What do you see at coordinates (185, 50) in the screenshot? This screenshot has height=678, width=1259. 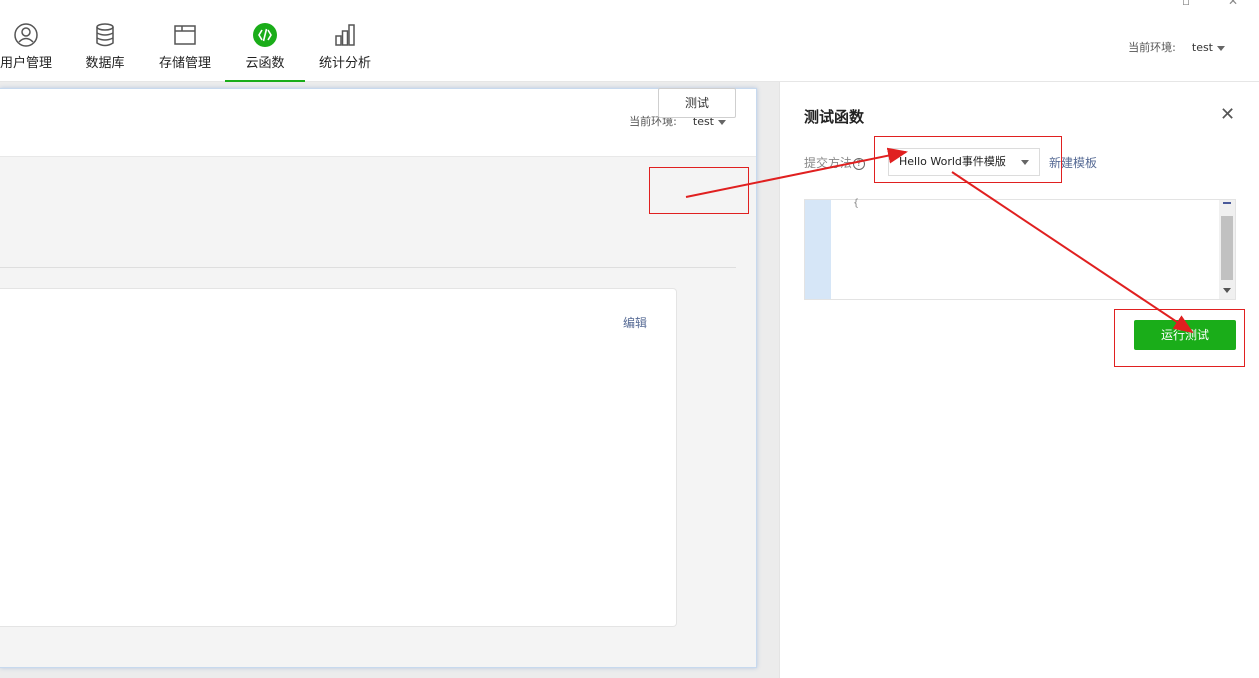 I see `tool-storage: 存储管理` at bounding box center [185, 50].